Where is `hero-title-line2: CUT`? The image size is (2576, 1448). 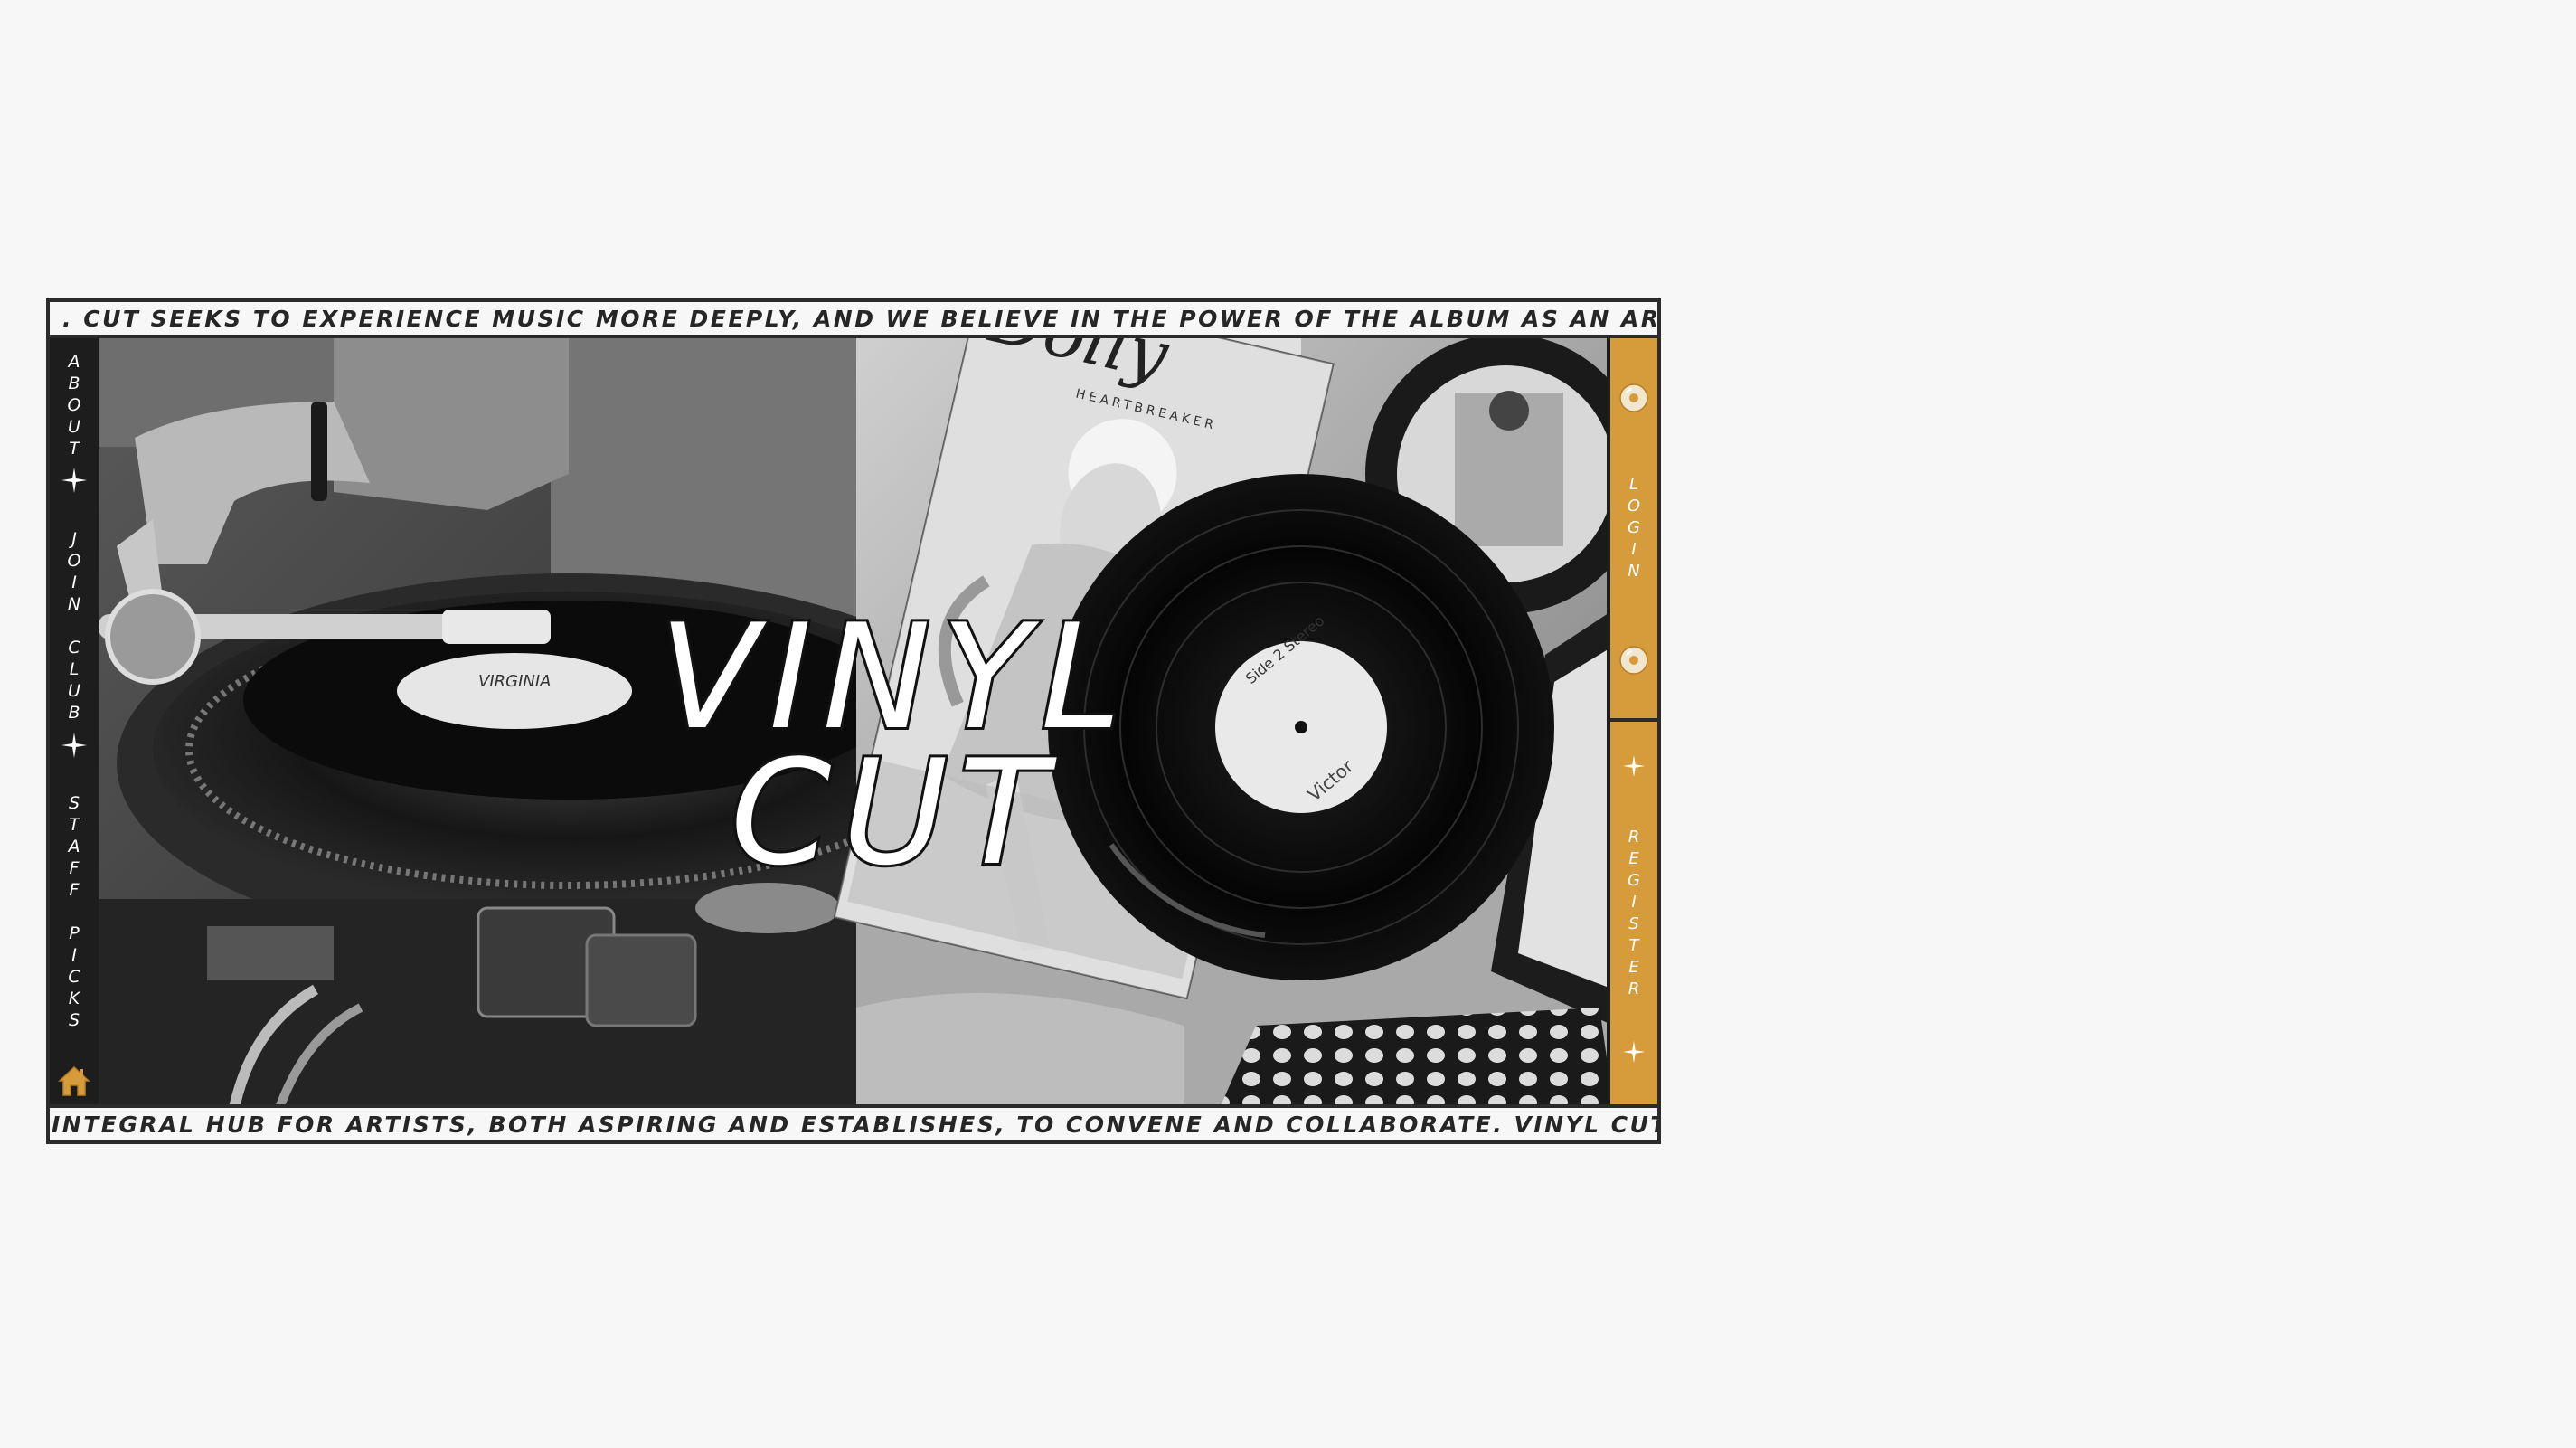
hero-title-line2: CUT is located at coordinates (893, 812).